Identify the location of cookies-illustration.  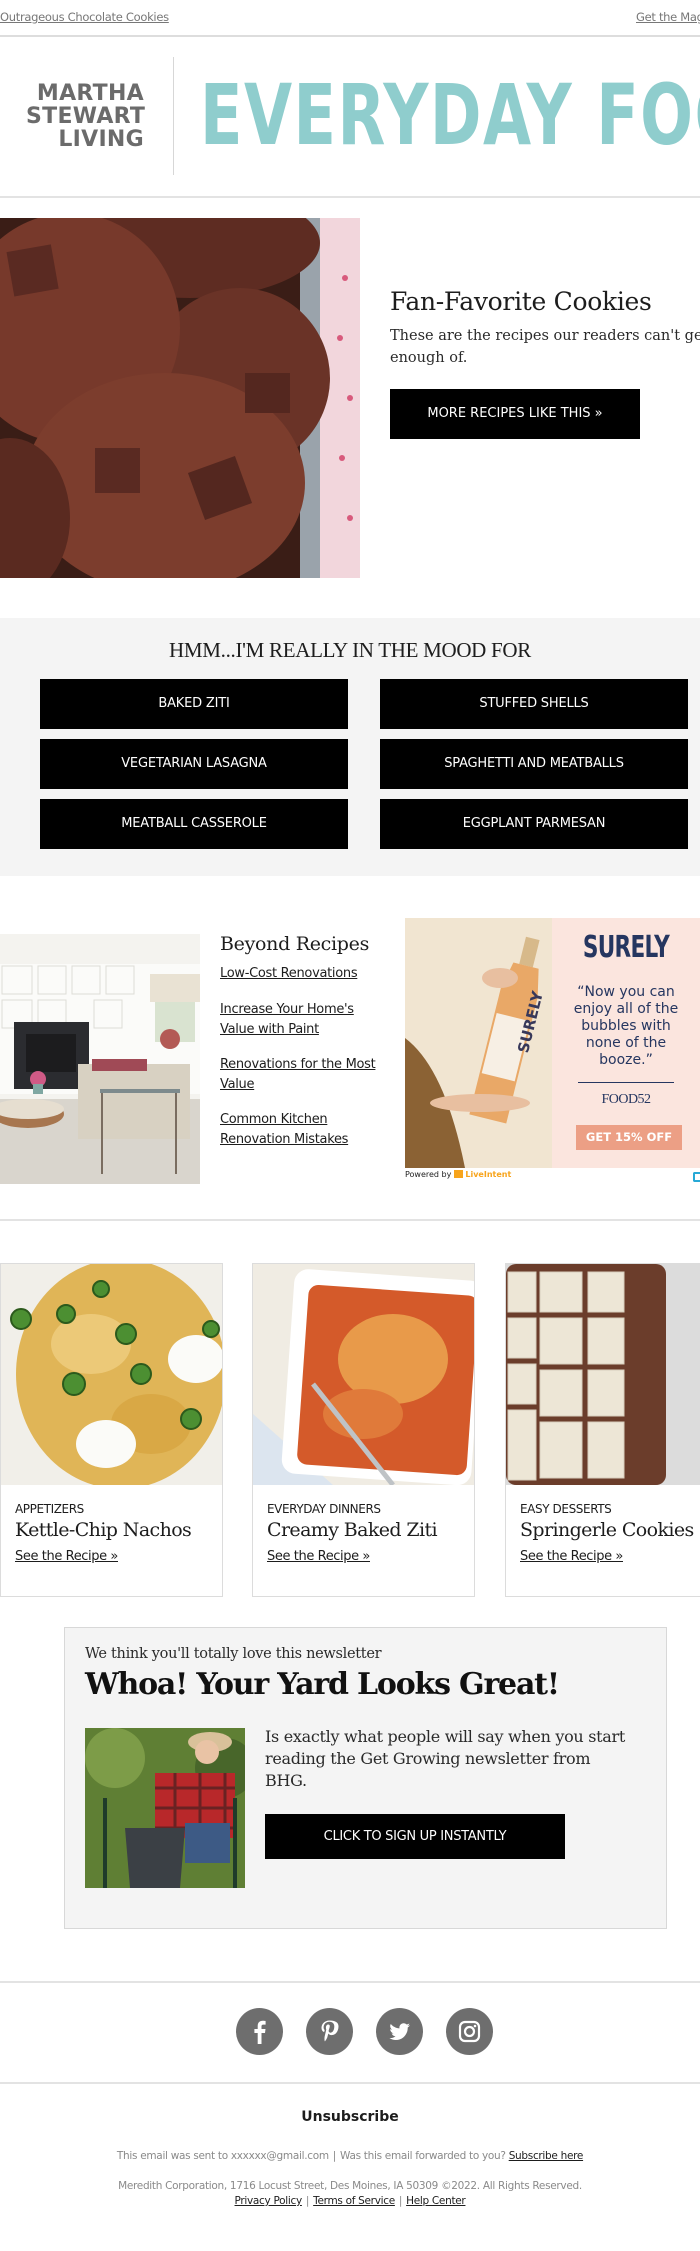
(180, 398).